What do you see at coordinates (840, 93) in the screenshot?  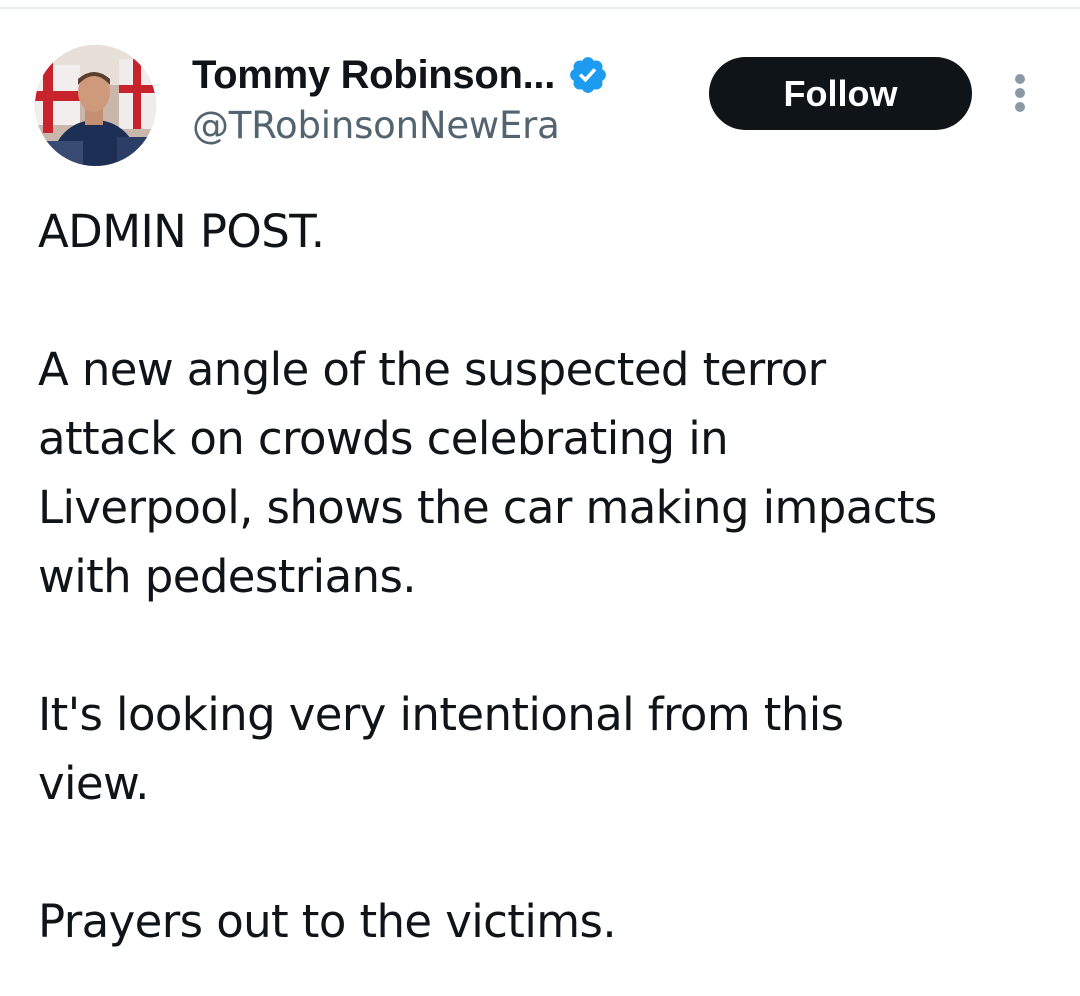 I see `follow-button: Follow` at bounding box center [840, 93].